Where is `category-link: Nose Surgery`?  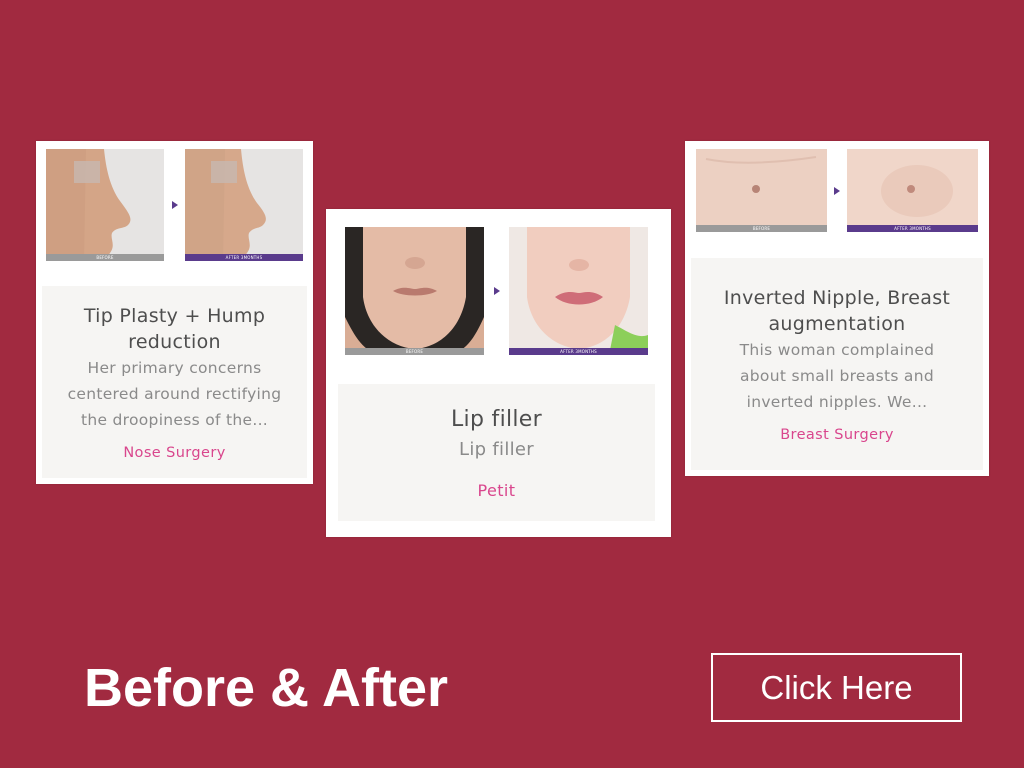 category-link: Nose Surgery is located at coordinates (174, 453).